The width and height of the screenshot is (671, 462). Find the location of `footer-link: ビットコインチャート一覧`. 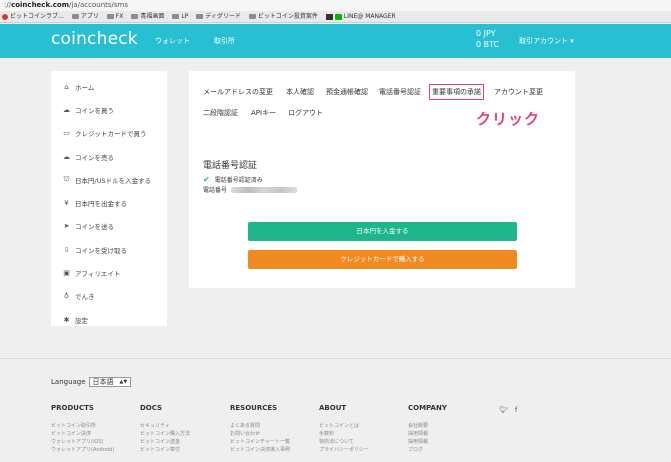

footer-link: ビットコインチャート一覧 is located at coordinates (260, 442).